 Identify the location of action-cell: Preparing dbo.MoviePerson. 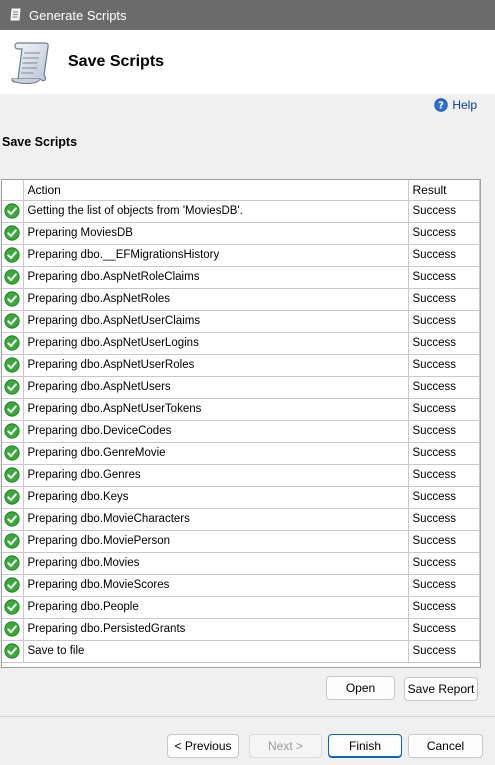
(216, 541).